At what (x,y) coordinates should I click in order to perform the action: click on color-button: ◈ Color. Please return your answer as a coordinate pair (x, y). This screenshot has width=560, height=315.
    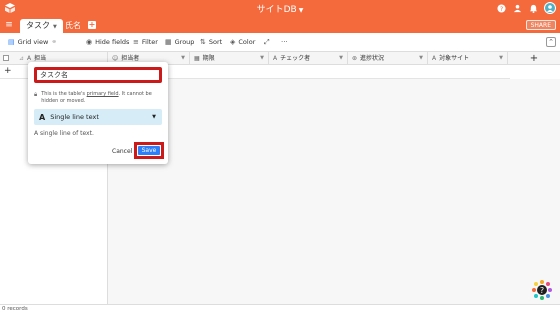
    Looking at the image, I should click on (242, 42).